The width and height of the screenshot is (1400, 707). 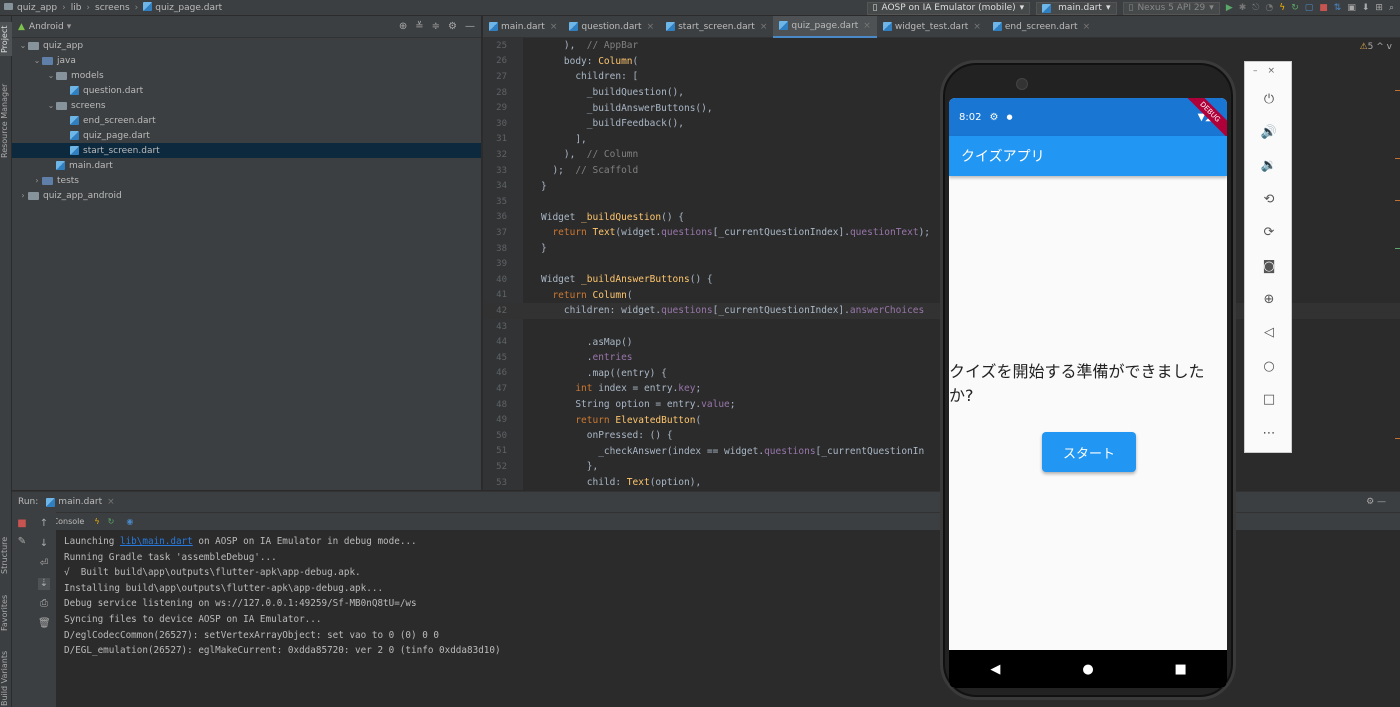 I want to click on rotate-right-icon: ⟳, so click(x=1269, y=233).